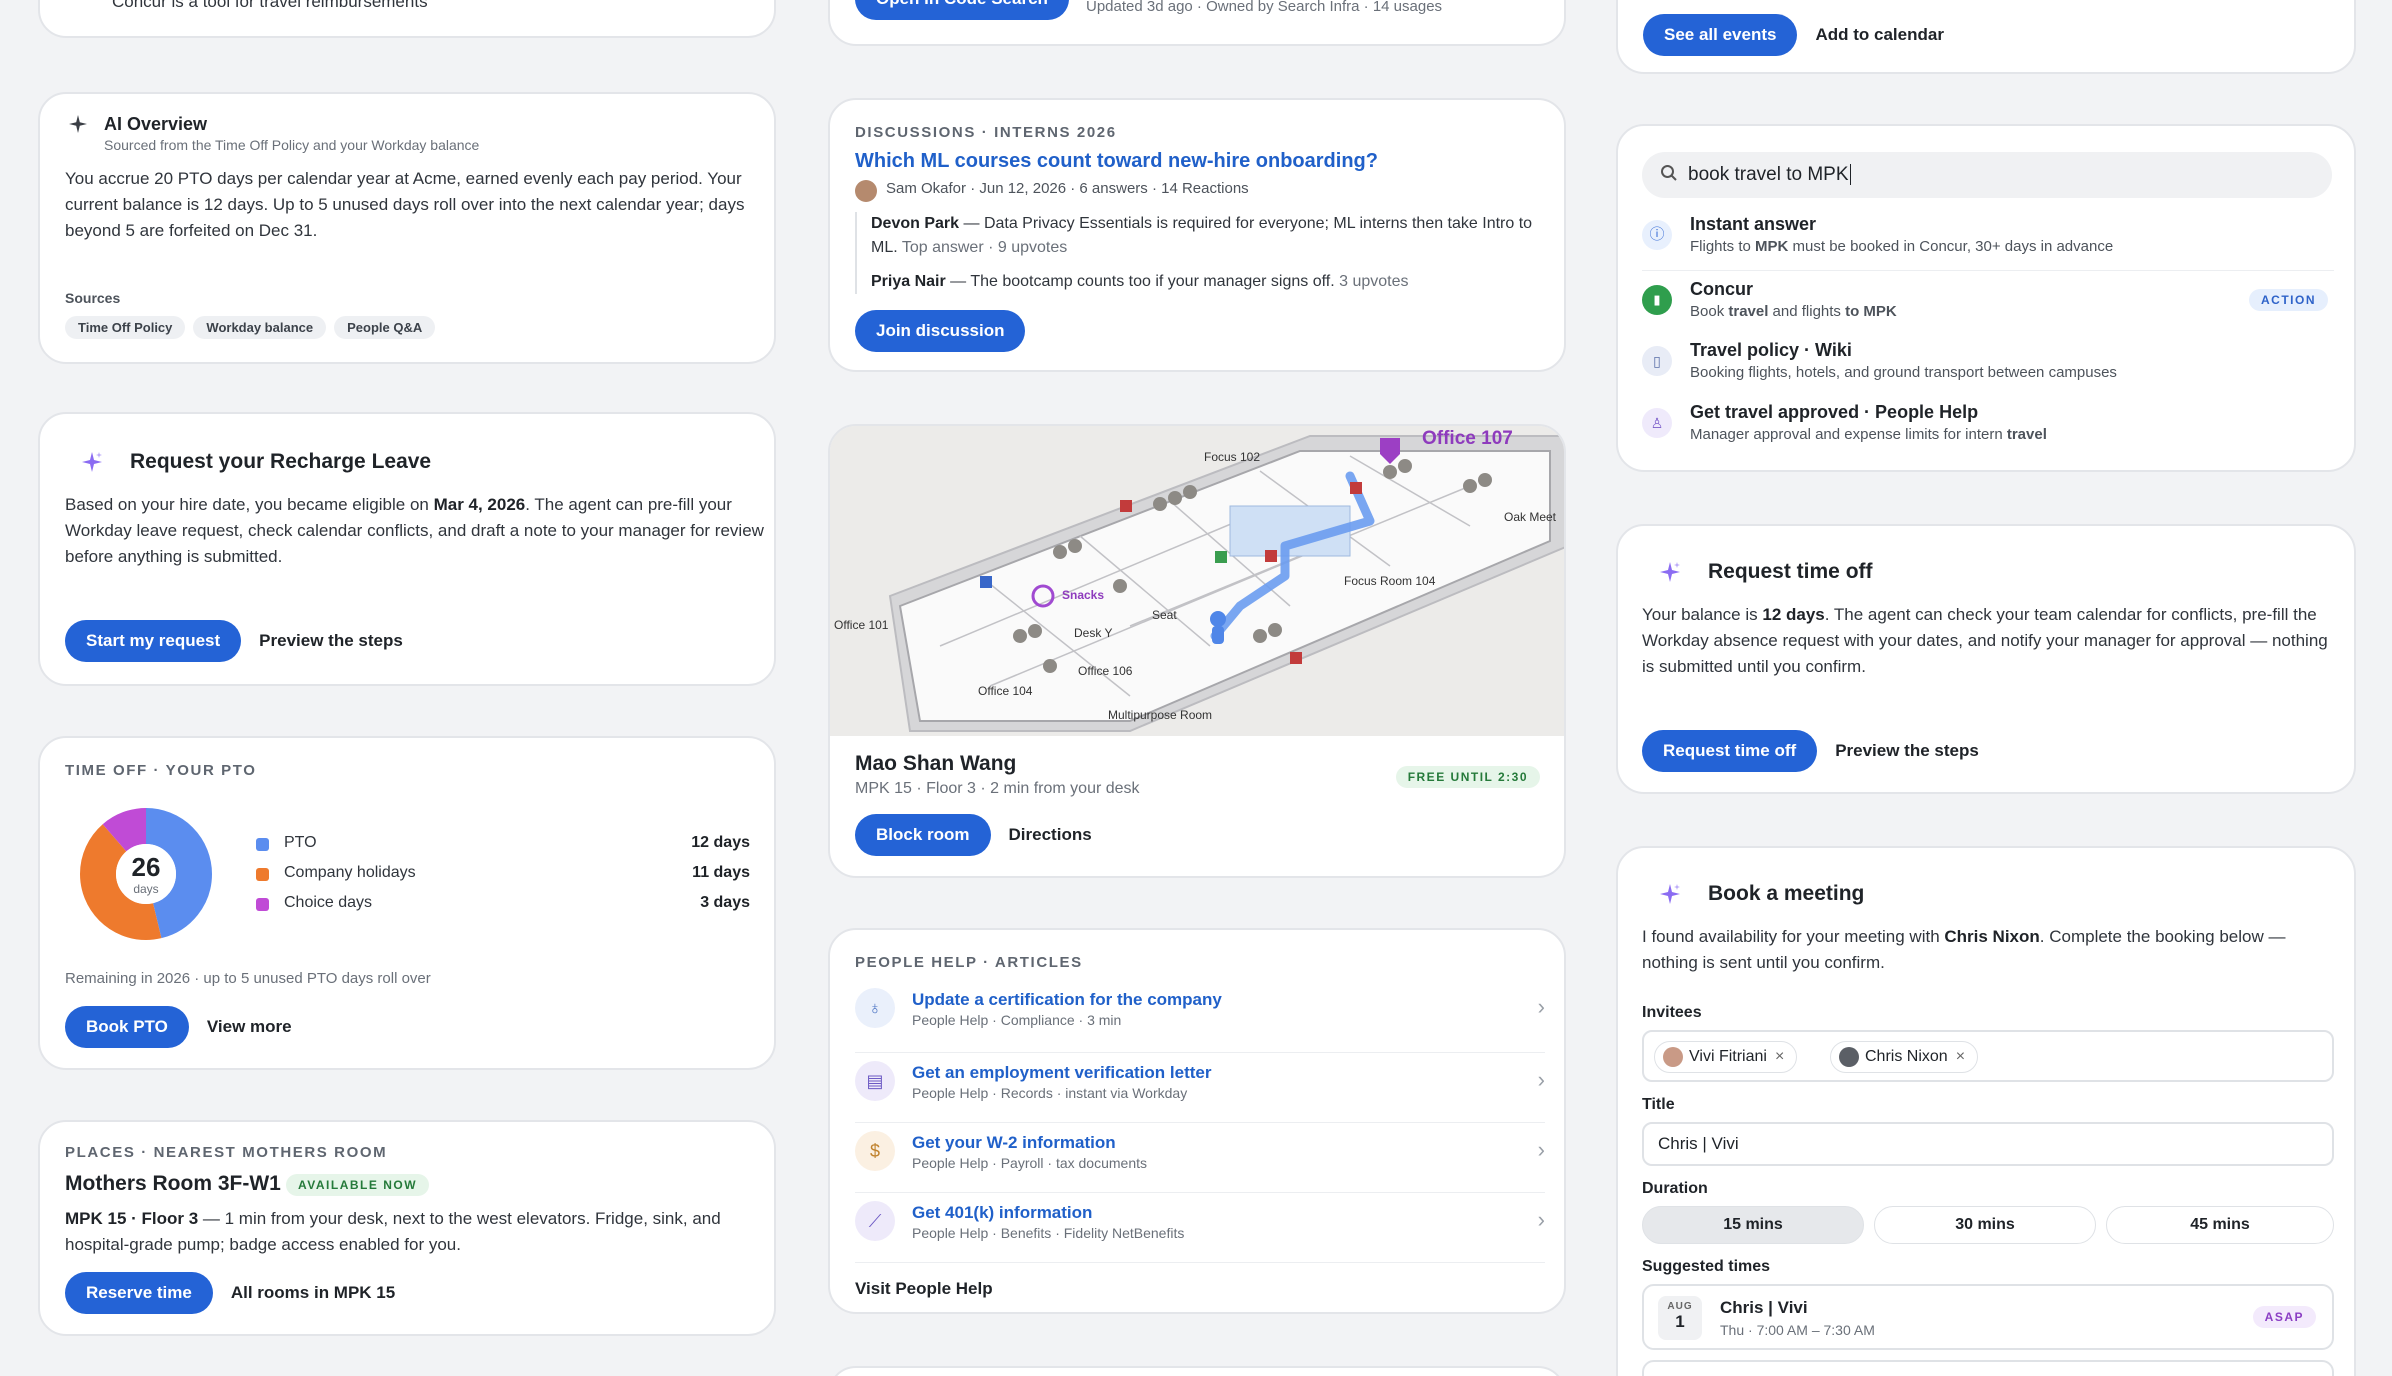 The width and height of the screenshot is (2392, 1376). Describe the element at coordinates (1467, 777) in the screenshot. I see `free-until-badge: FREE UNTIL 2:30` at that location.